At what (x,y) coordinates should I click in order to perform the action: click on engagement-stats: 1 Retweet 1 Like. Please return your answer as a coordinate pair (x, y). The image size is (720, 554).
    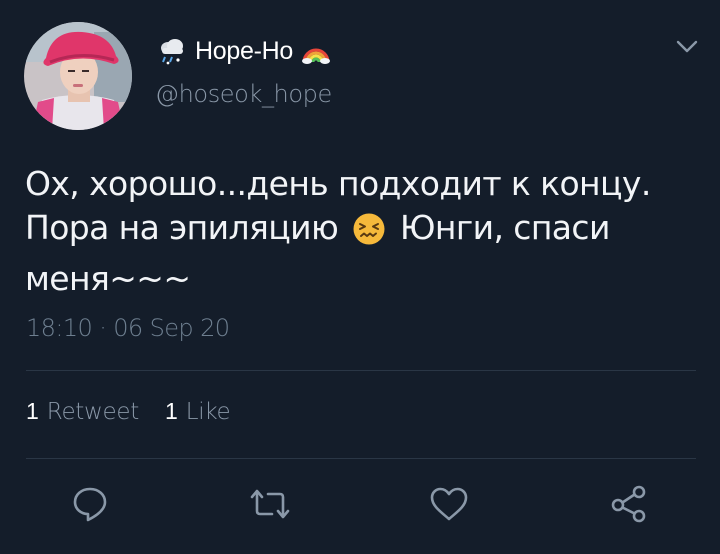
    Looking at the image, I should click on (141, 411).